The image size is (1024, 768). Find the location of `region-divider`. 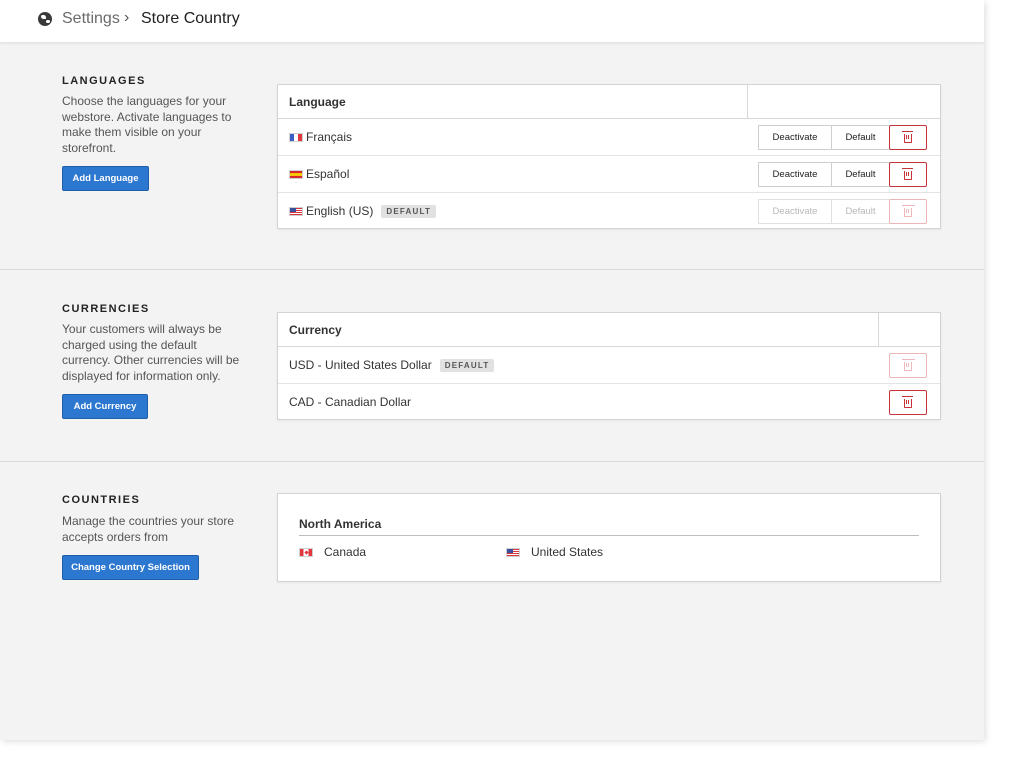

region-divider is located at coordinates (609, 535).